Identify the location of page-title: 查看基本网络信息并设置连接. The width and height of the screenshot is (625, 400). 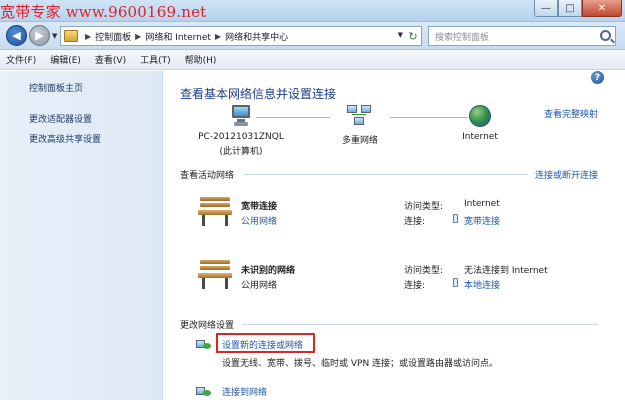
(258, 94).